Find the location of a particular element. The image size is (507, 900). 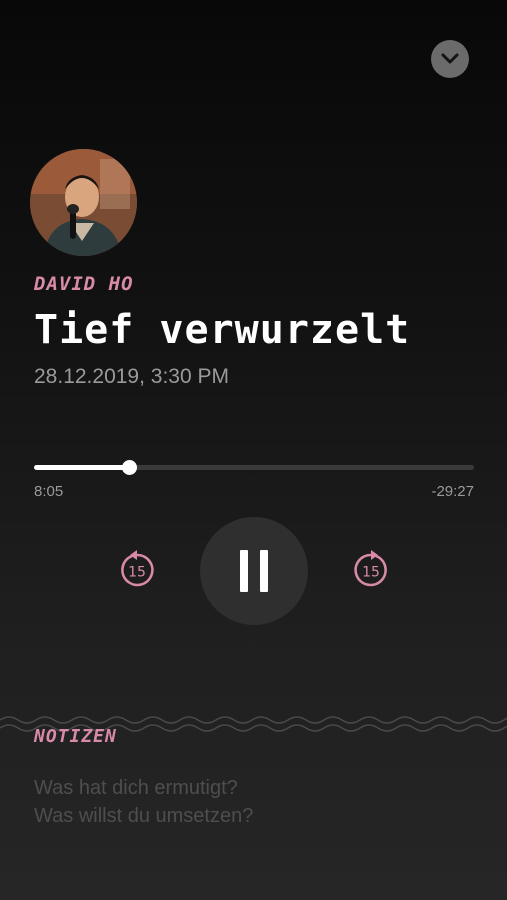

episode-title: Tief verwurzelt is located at coordinates (222, 330).